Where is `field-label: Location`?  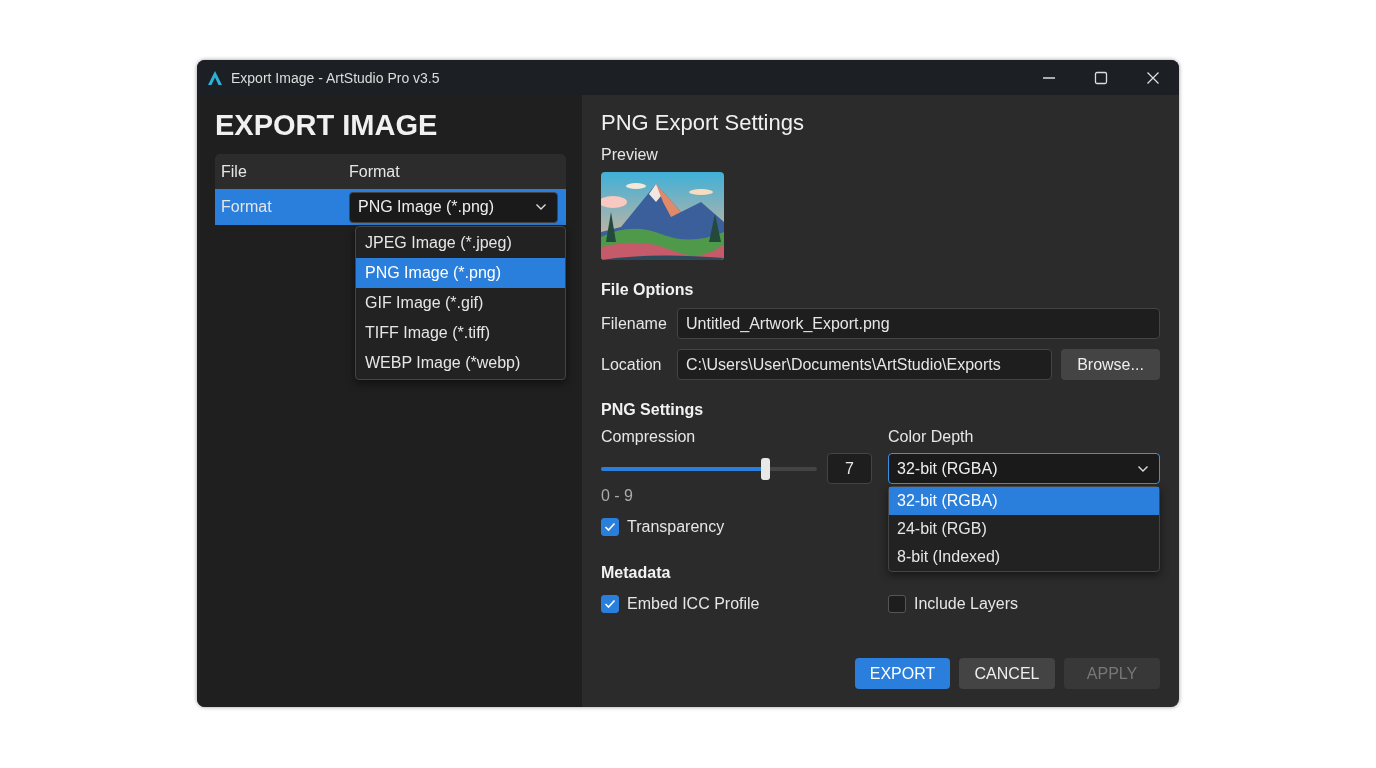 field-label: Location is located at coordinates (632, 364).